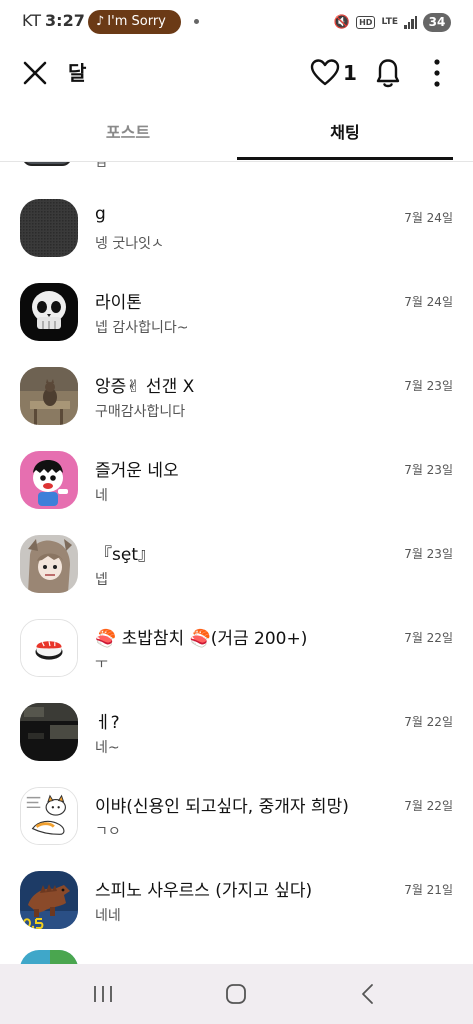  What do you see at coordinates (101, 664) in the screenshot?
I see `chat-preview: ㅜ` at bounding box center [101, 664].